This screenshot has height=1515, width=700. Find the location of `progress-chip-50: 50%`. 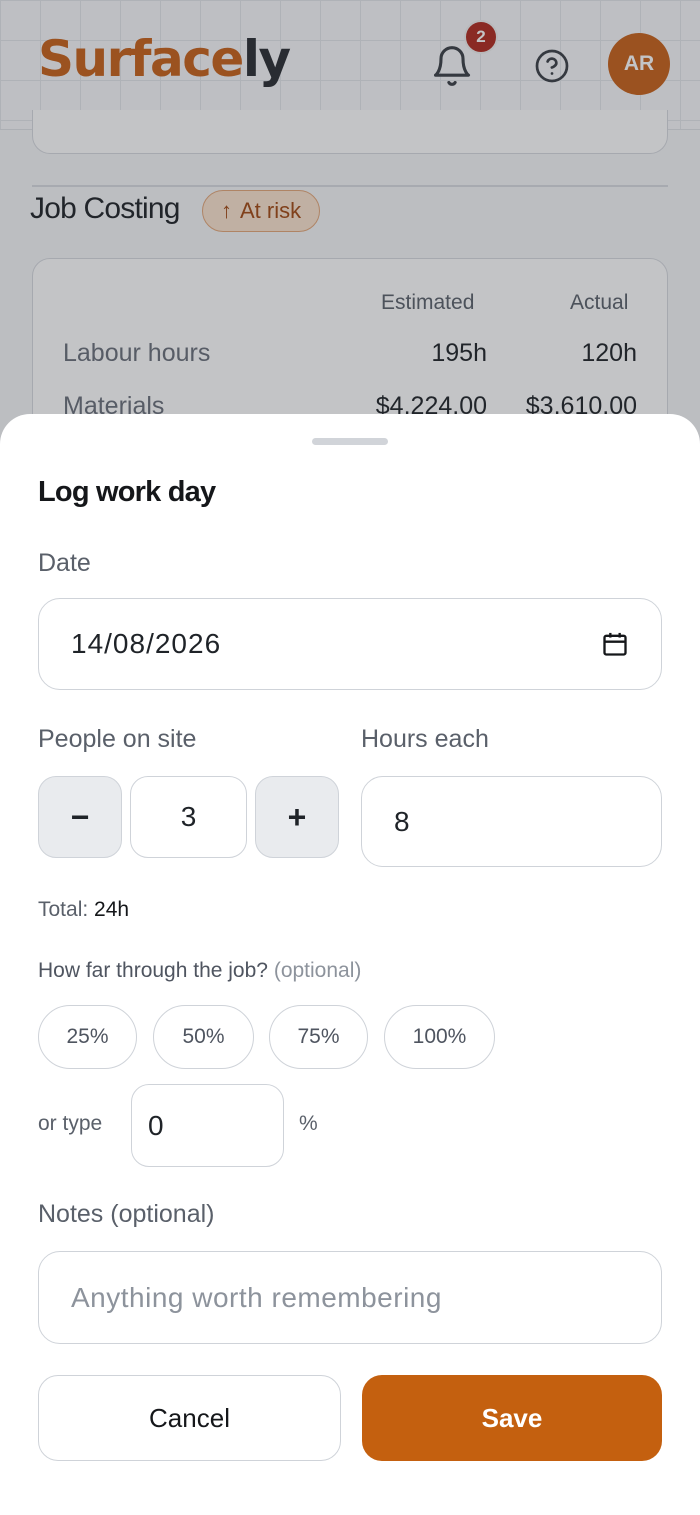

progress-chip-50: 50% is located at coordinates (203, 1037).